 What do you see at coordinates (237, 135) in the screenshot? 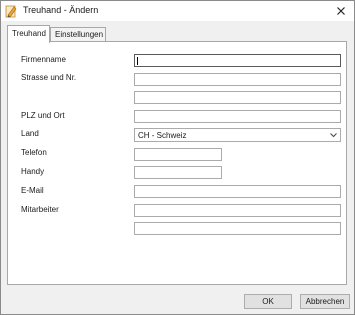
I see `land-select: CH - Schweiz` at bounding box center [237, 135].